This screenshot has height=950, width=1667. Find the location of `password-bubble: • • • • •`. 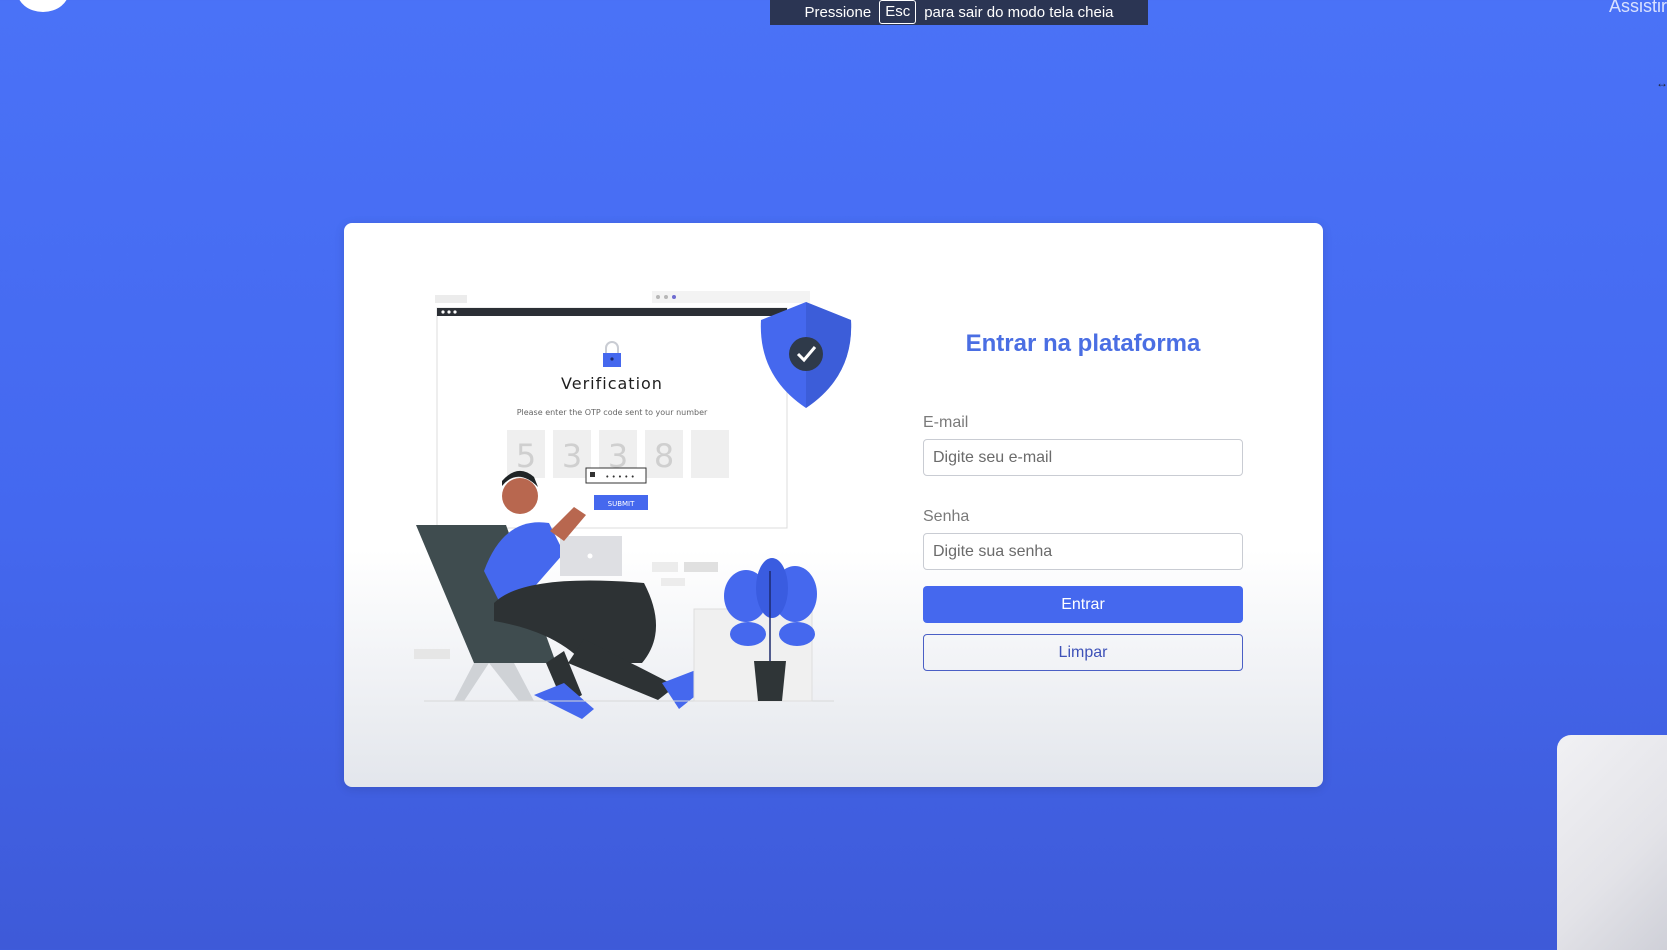

password-bubble: • • • • • is located at coordinates (620, 477).